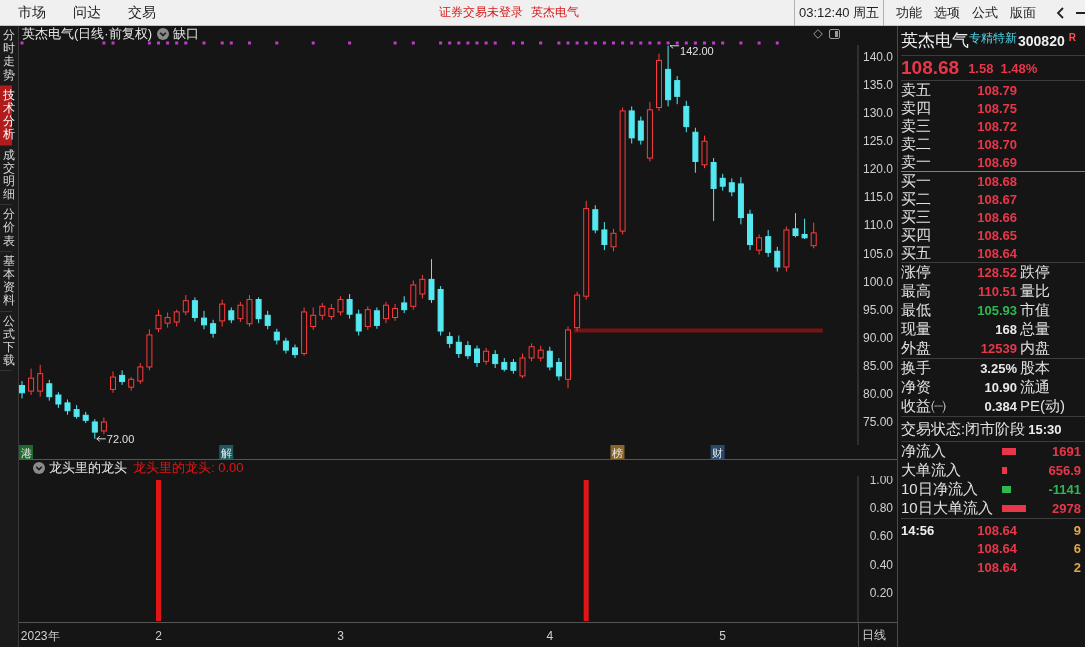  I want to click on flow-label: 10日大单流入, so click(947, 508).